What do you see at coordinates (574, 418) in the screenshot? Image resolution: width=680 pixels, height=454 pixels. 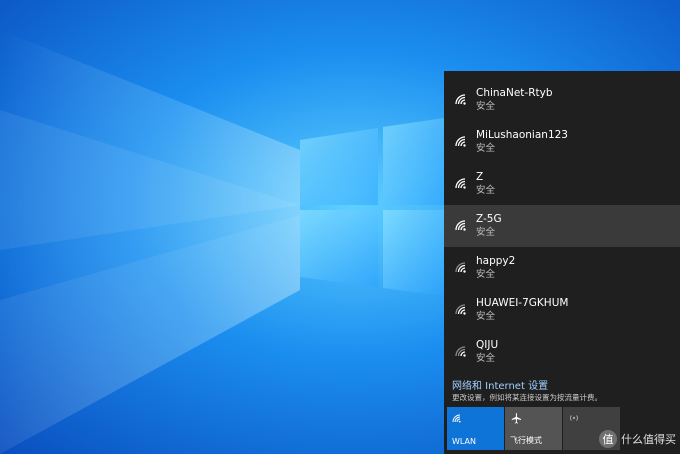 I see `hotspot-icon` at bounding box center [574, 418].